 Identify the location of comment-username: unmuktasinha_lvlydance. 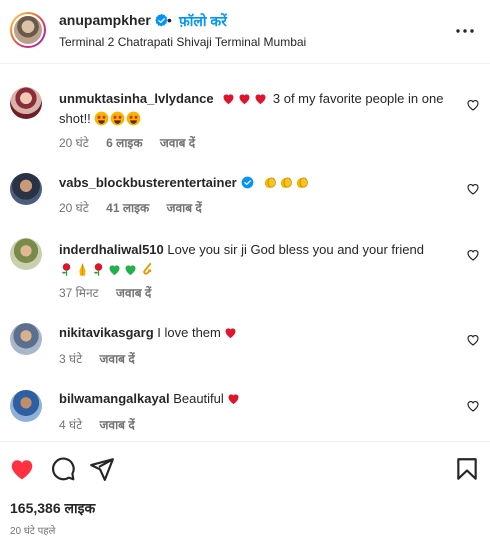
(136, 98).